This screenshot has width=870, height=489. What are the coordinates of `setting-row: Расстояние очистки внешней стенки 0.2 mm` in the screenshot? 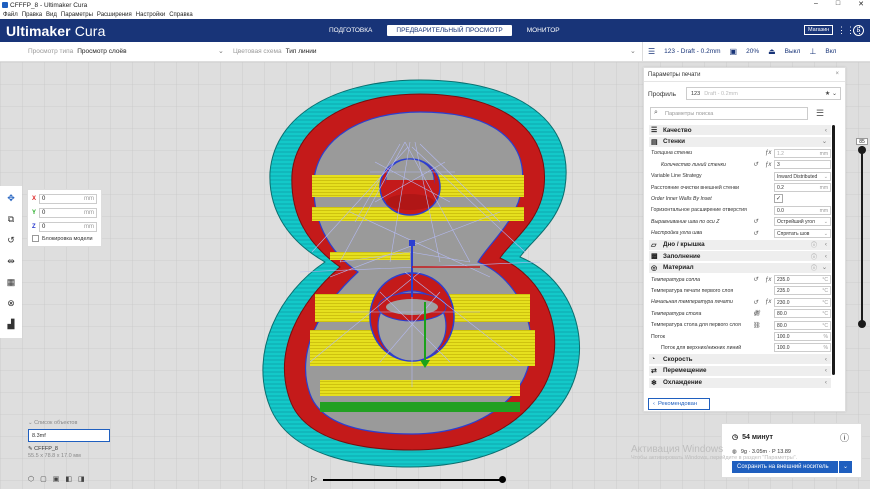 It's located at (740, 188).